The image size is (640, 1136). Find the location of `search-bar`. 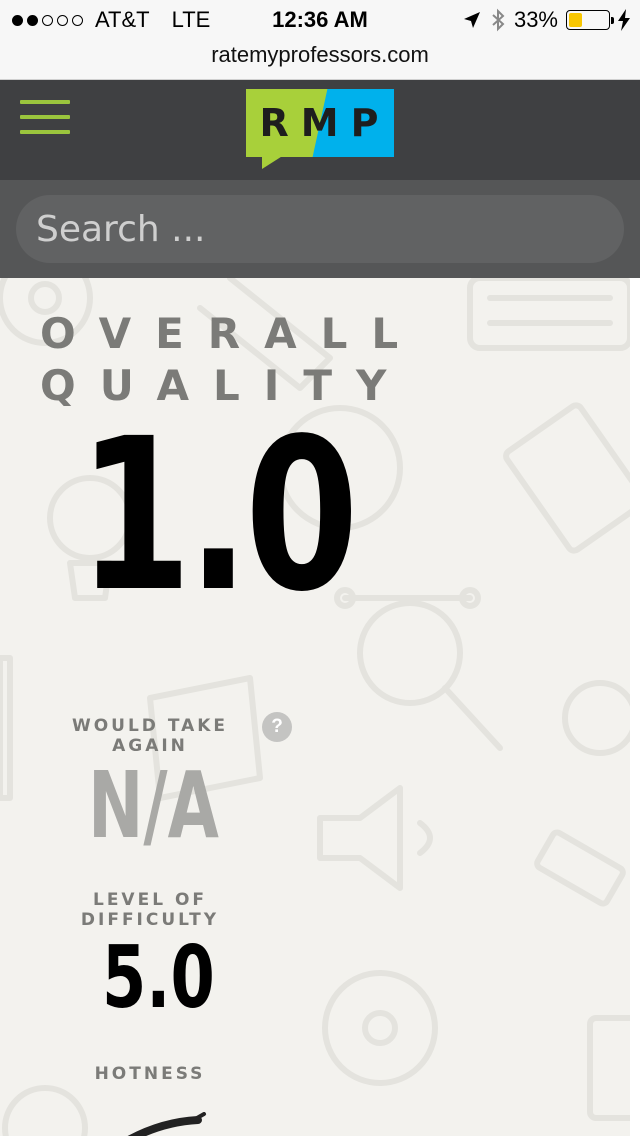

search-bar is located at coordinates (320, 229).